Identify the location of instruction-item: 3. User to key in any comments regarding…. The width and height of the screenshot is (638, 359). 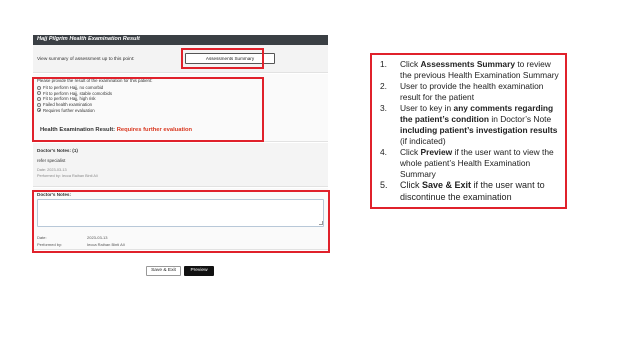
(470, 125).